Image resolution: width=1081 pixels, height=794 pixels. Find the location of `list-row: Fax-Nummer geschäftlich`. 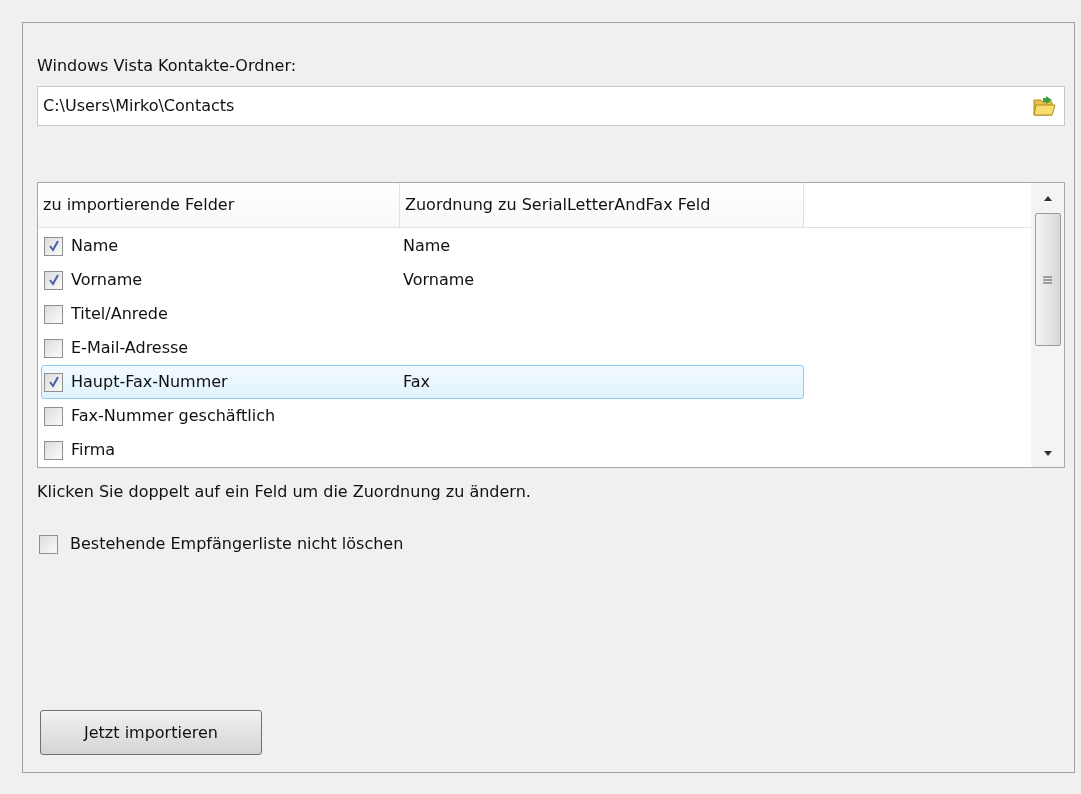

list-row: Fax-Nummer geschäftlich is located at coordinates (422, 416).